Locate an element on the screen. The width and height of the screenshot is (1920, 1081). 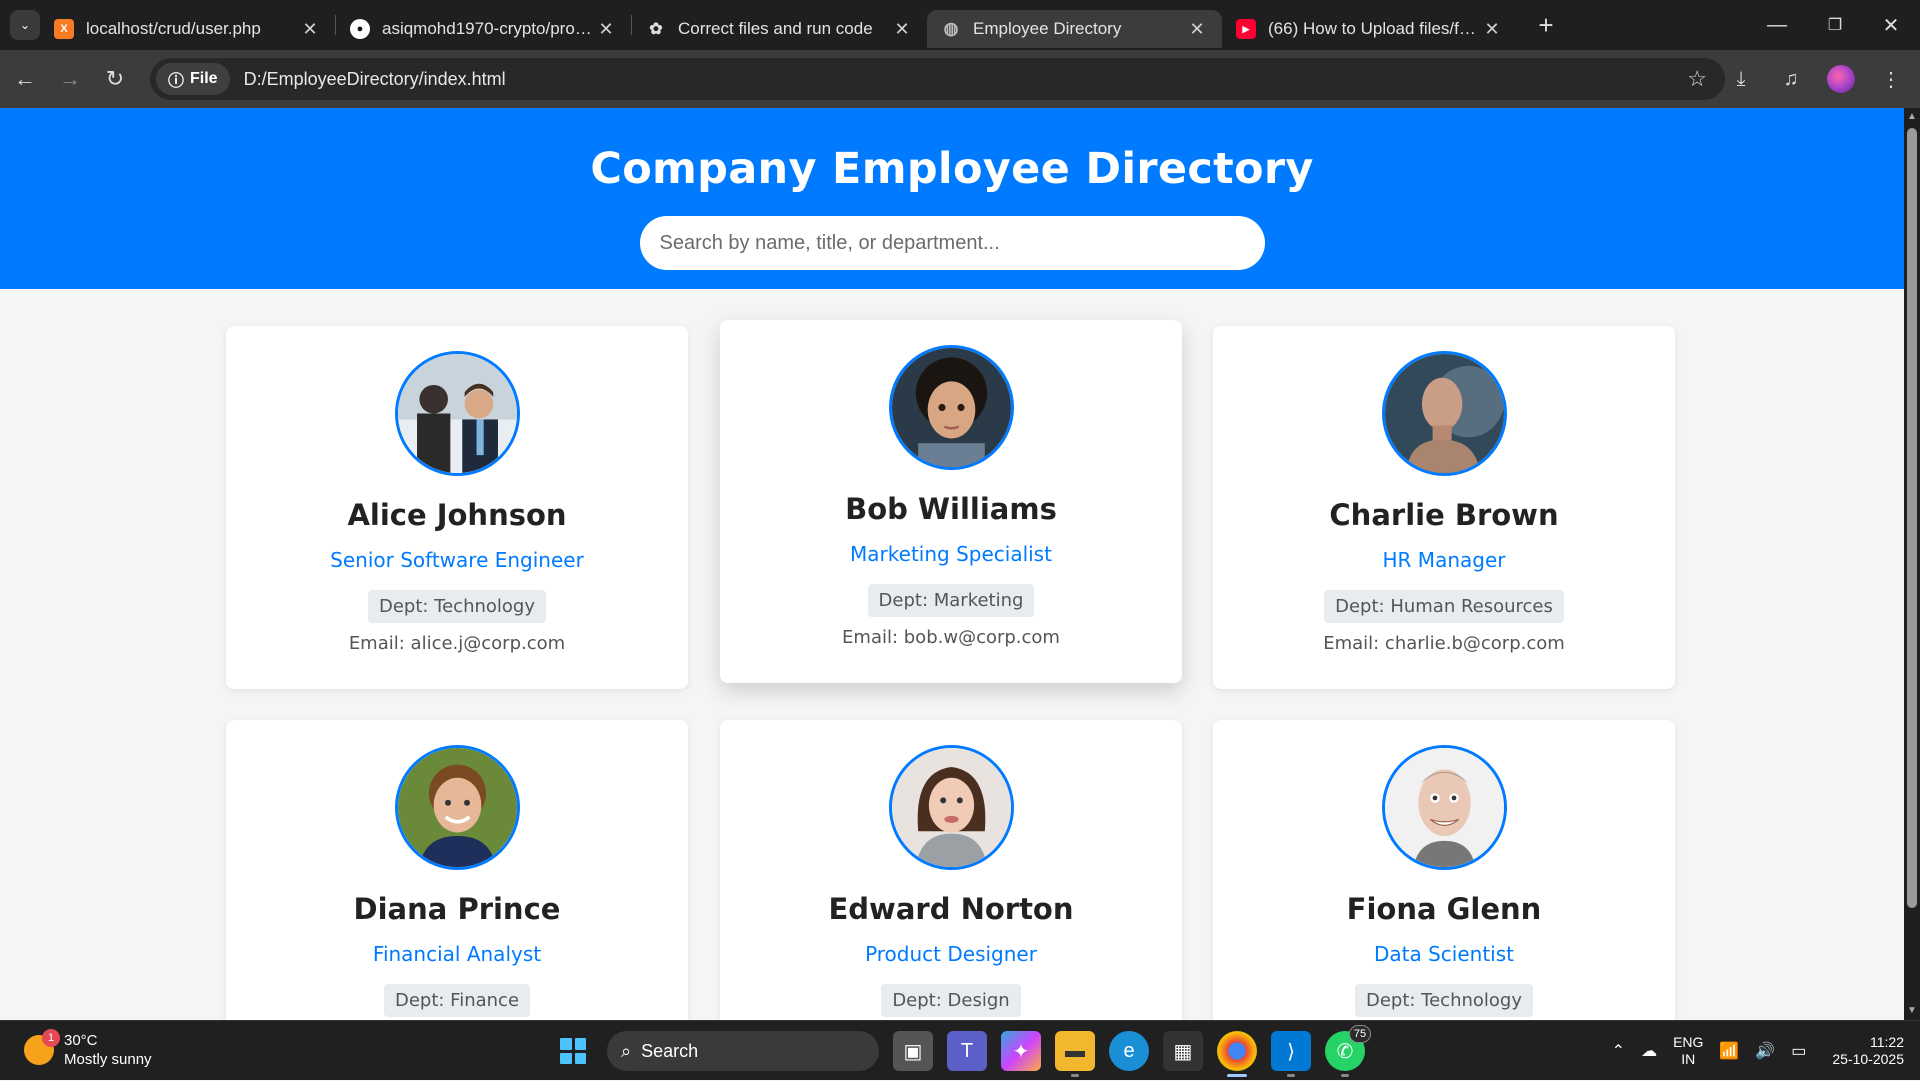
weather-widget: 1 30°C Mostly sunny is located at coordinates (88, 1049).